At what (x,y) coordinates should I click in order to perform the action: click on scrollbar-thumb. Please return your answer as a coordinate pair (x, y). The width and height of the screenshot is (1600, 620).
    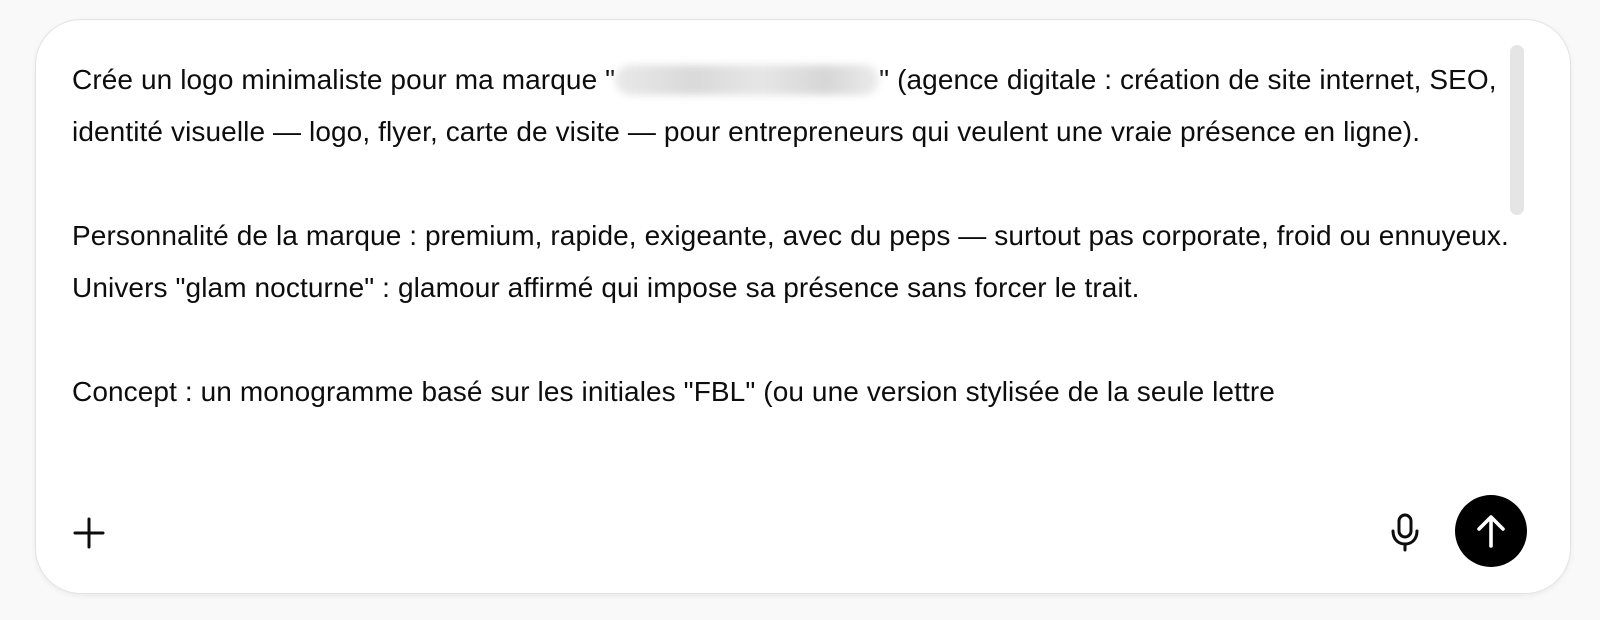
    Looking at the image, I should click on (1517, 130).